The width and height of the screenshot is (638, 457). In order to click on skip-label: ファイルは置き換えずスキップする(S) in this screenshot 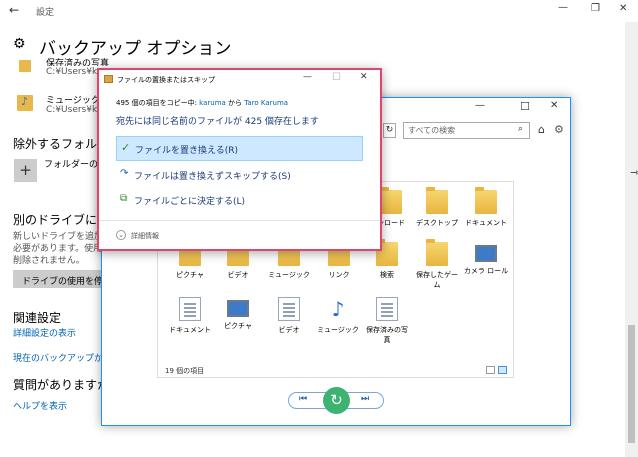, I will do `click(212, 177)`.